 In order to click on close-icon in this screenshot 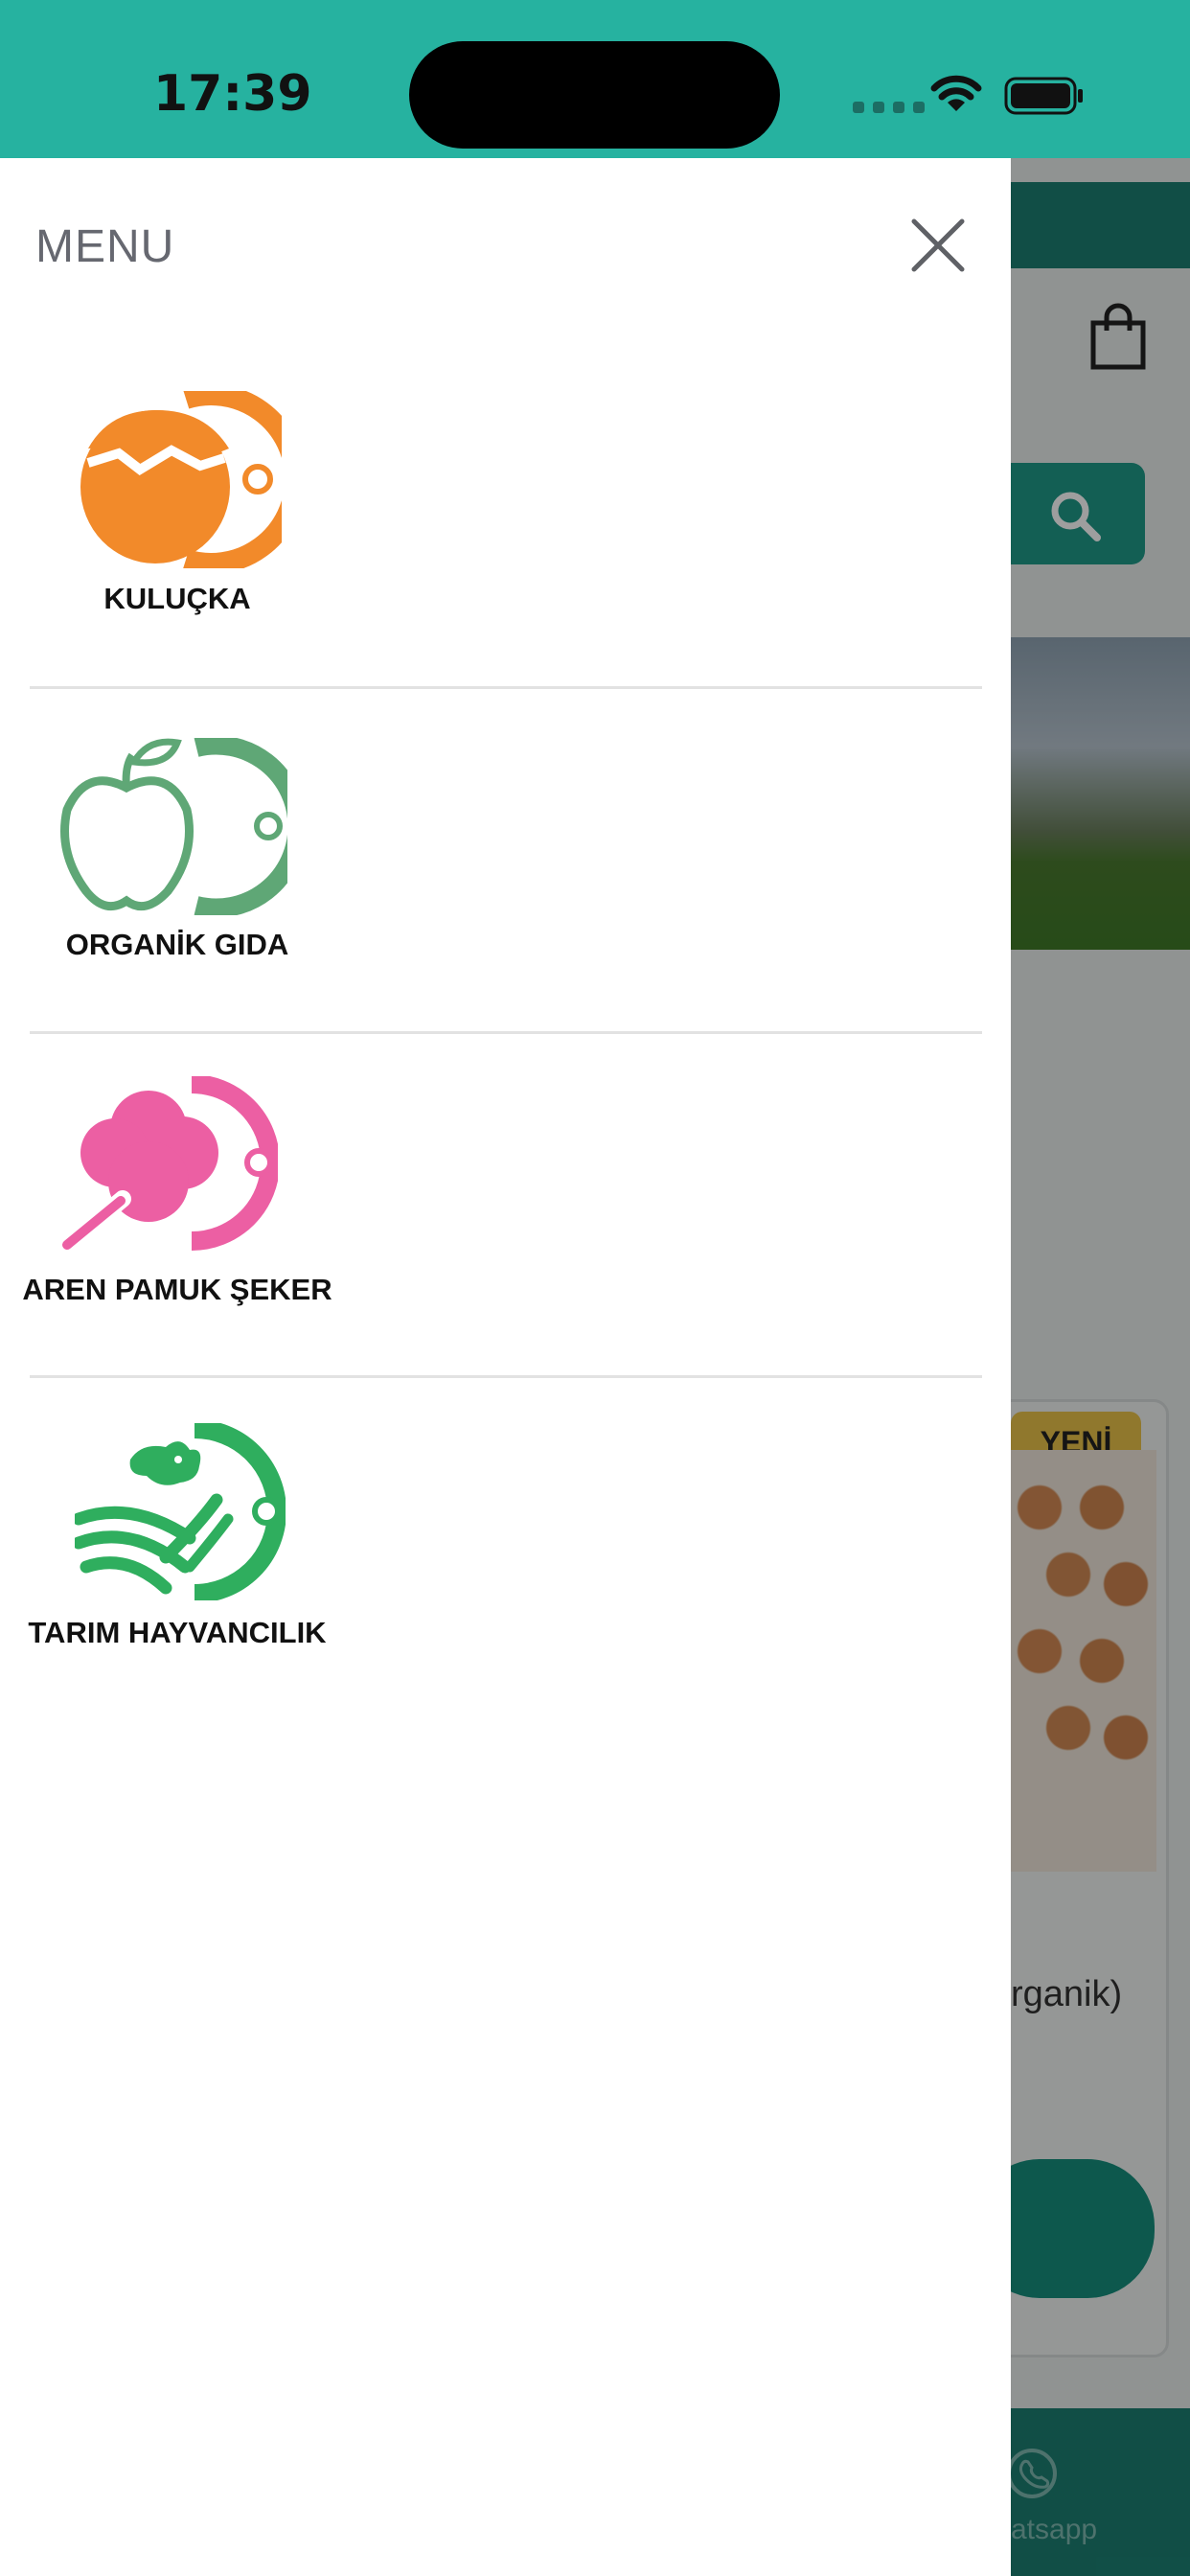, I will do `click(938, 245)`.